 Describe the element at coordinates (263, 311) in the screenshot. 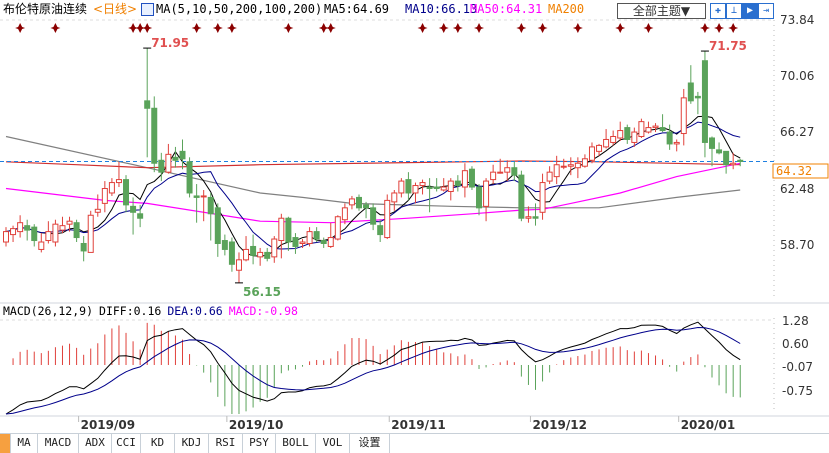

I see `macd-value: MACD:-0.98` at that location.